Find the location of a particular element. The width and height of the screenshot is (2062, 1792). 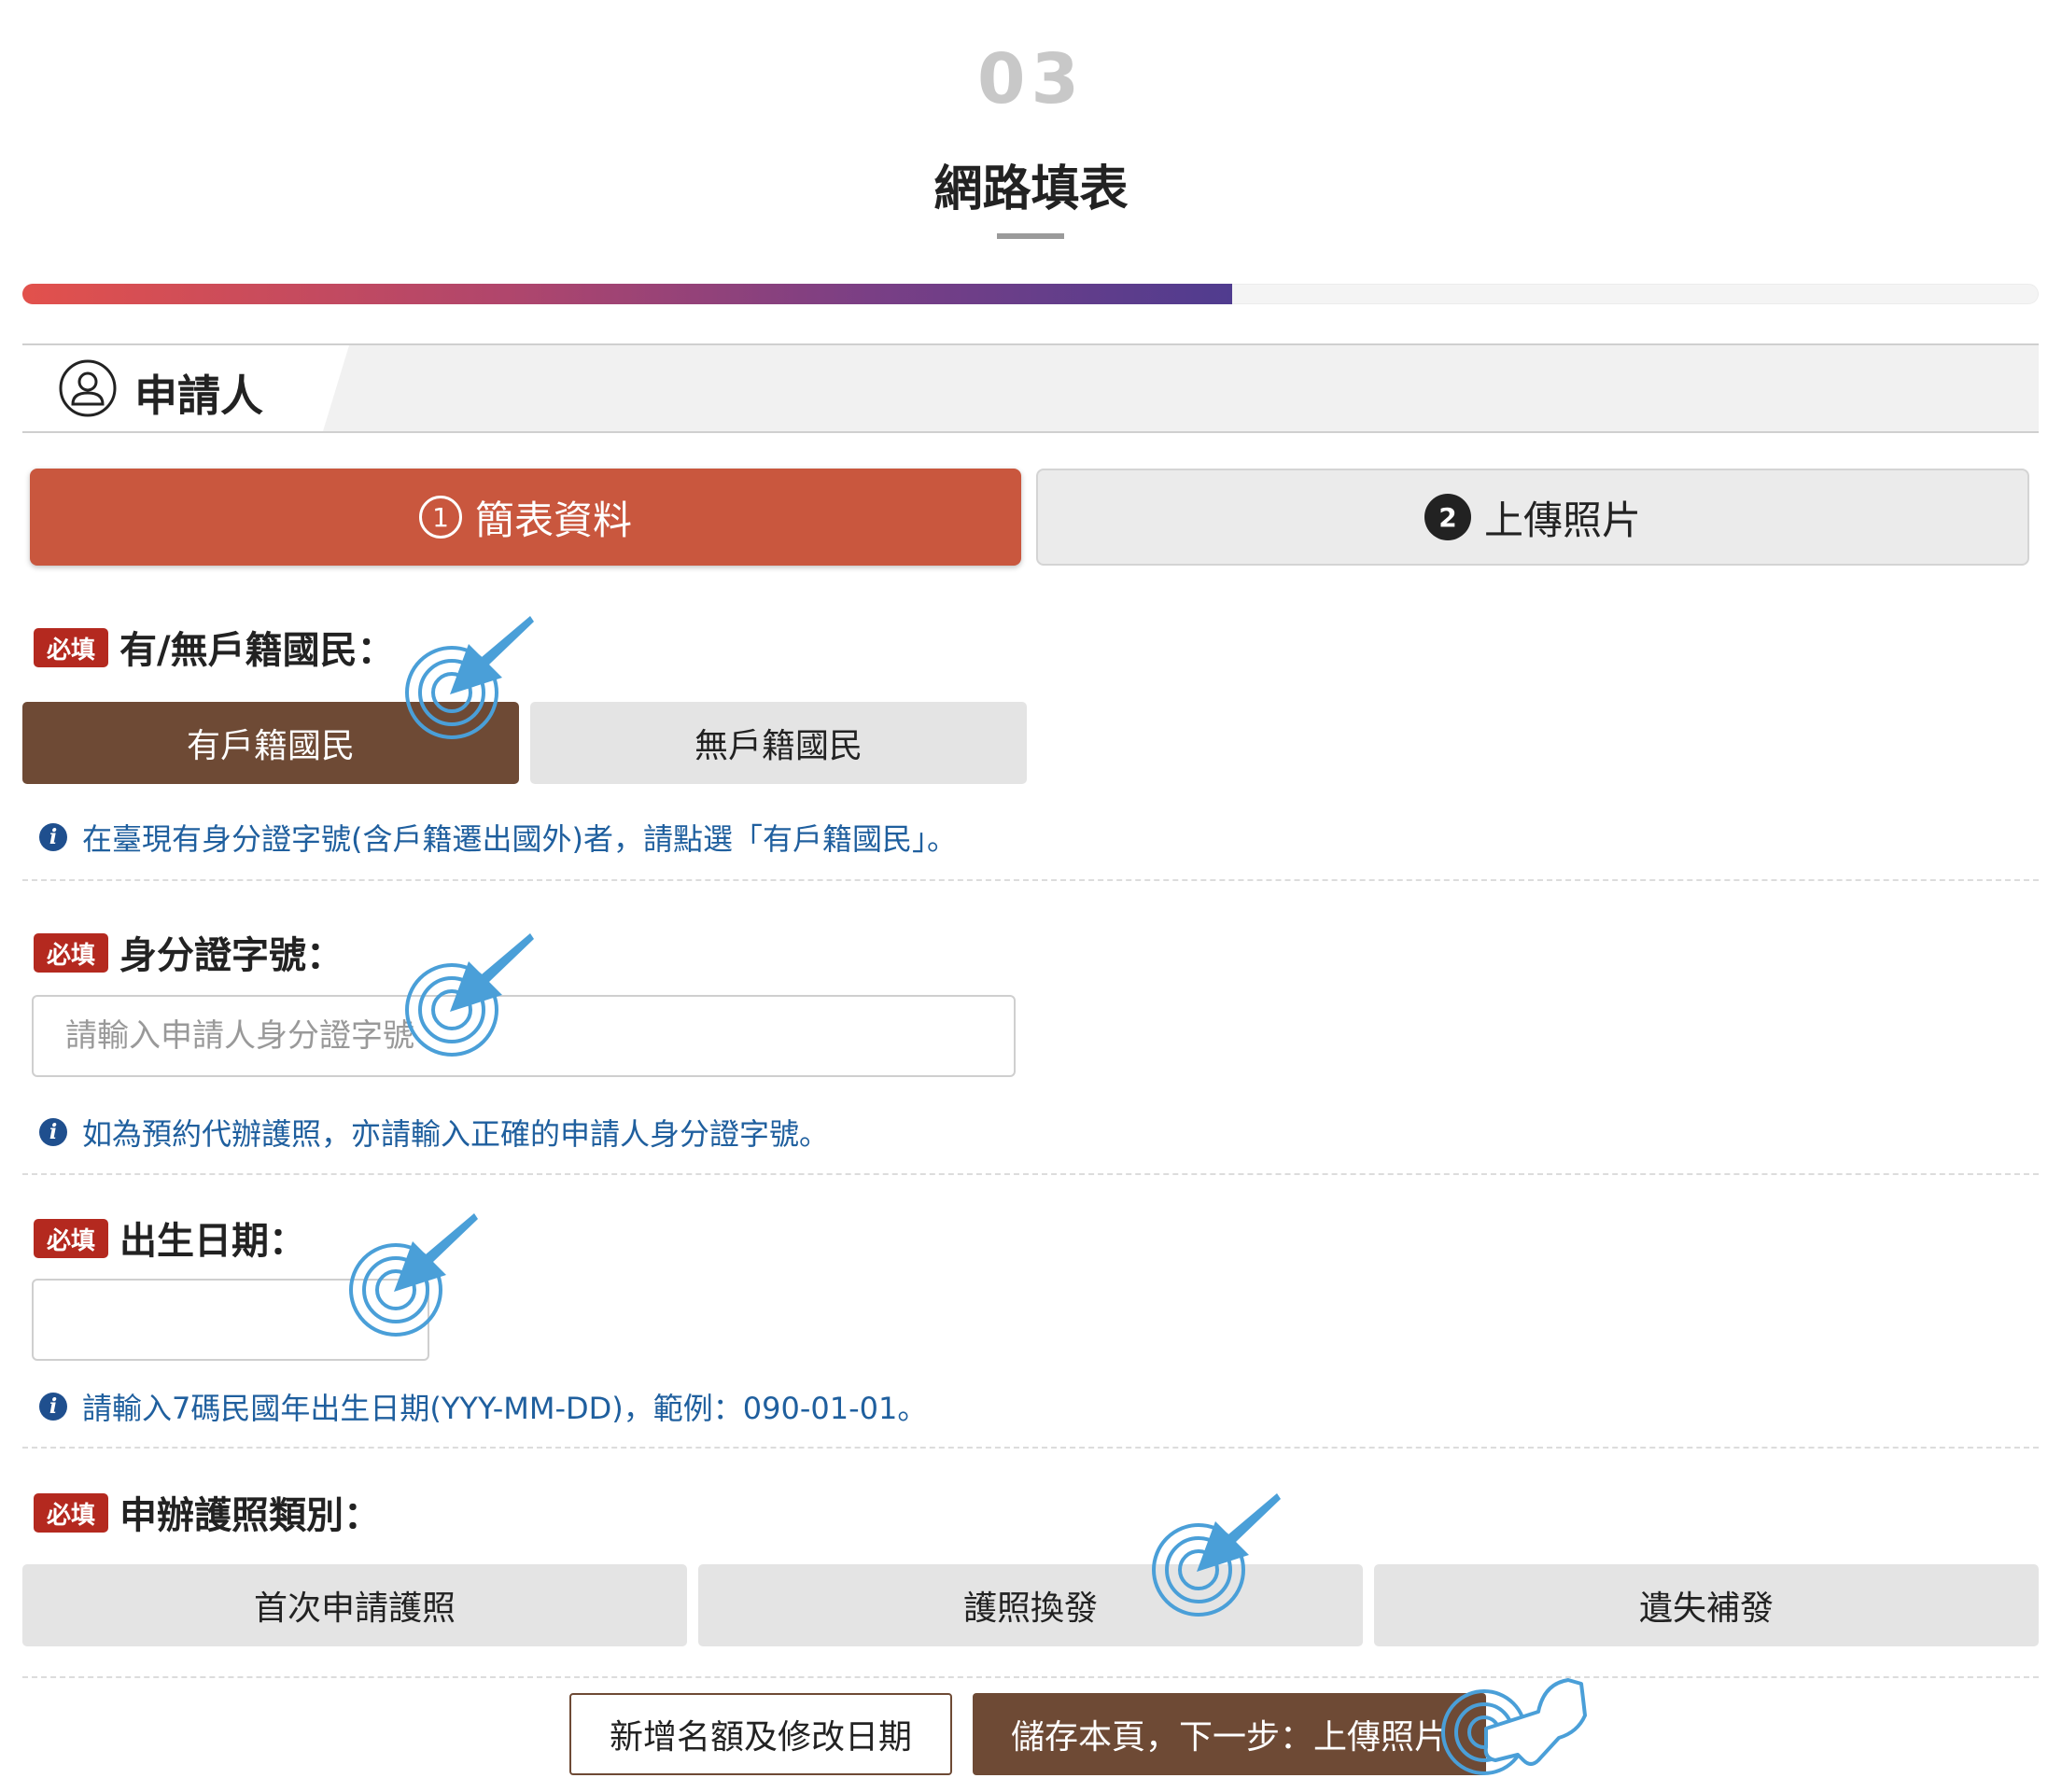

hint-text: 在臺現有身分證字號(含戶籍遷出國外)者，請點選「有戶籍國民」。 is located at coordinates (519, 839).